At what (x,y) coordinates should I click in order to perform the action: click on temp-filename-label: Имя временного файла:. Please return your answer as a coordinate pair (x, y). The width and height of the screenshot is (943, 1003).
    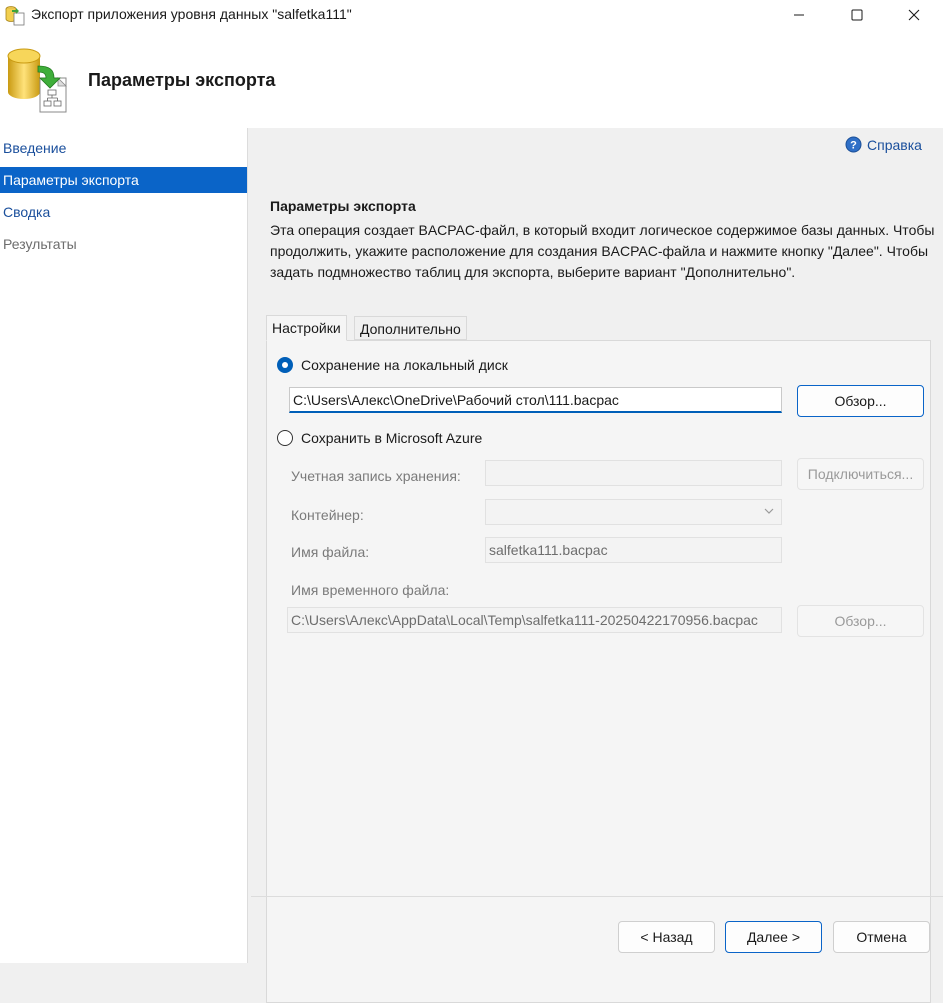
    Looking at the image, I should click on (370, 590).